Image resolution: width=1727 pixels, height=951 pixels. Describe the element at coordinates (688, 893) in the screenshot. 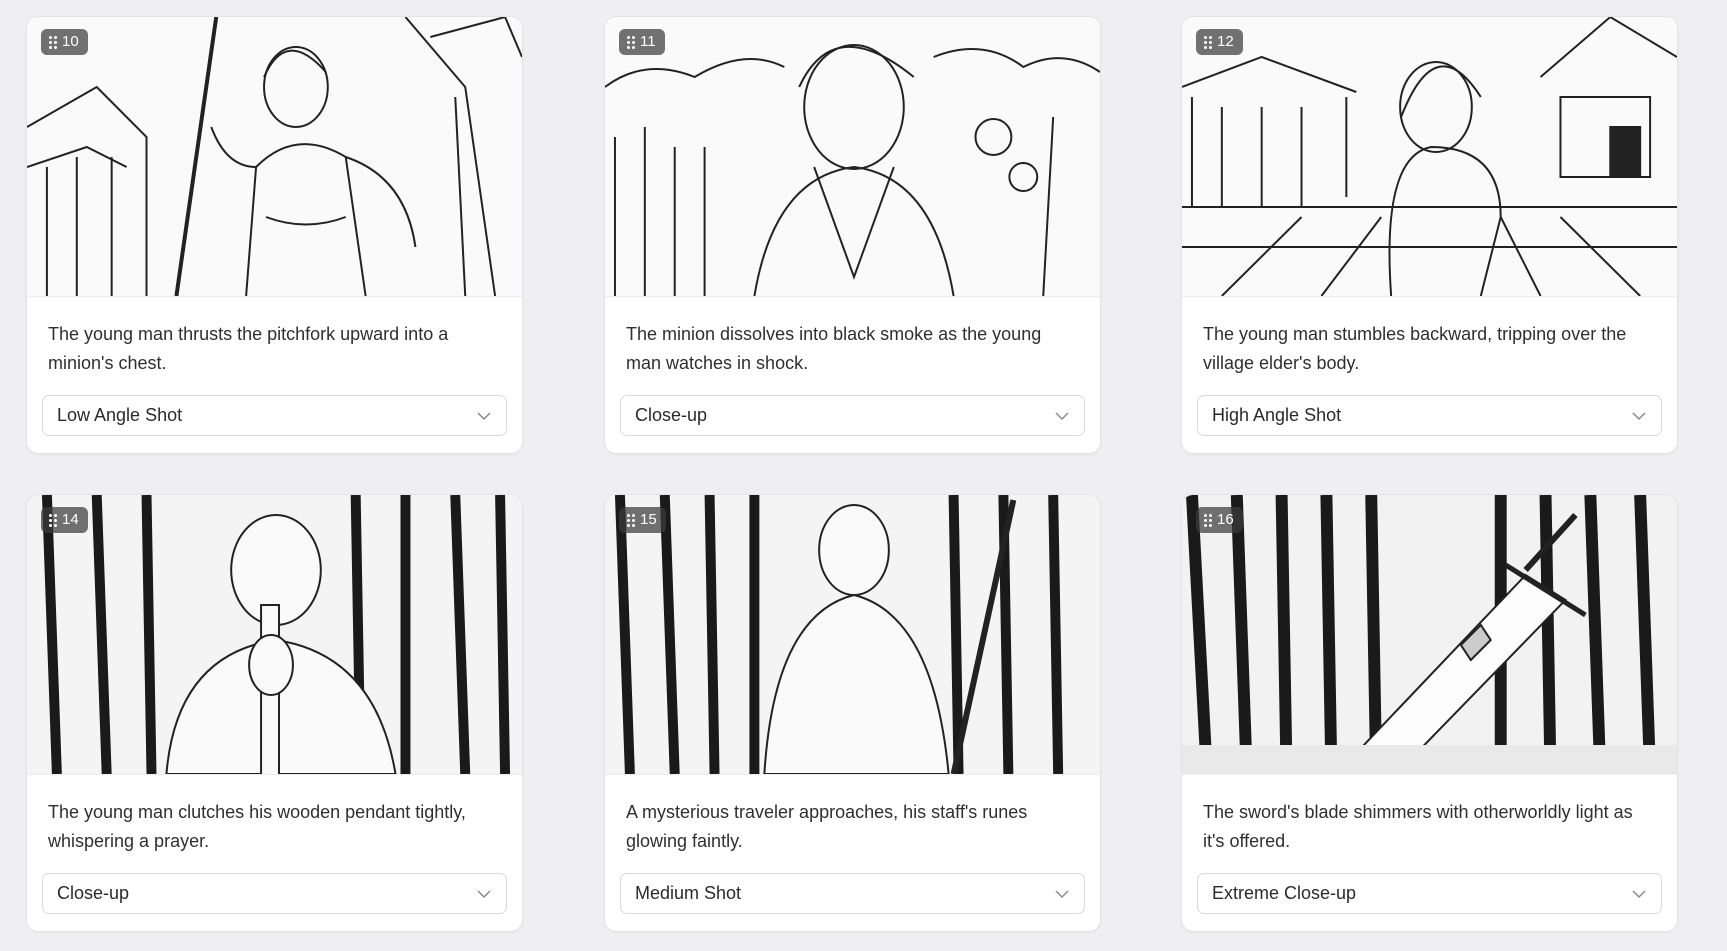

I see `shot-type-value: Medium Shot` at that location.